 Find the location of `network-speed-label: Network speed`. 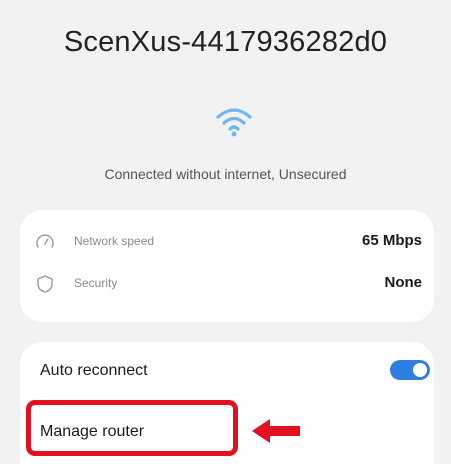

network-speed-label: Network speed is located at coordinates (114, 241).